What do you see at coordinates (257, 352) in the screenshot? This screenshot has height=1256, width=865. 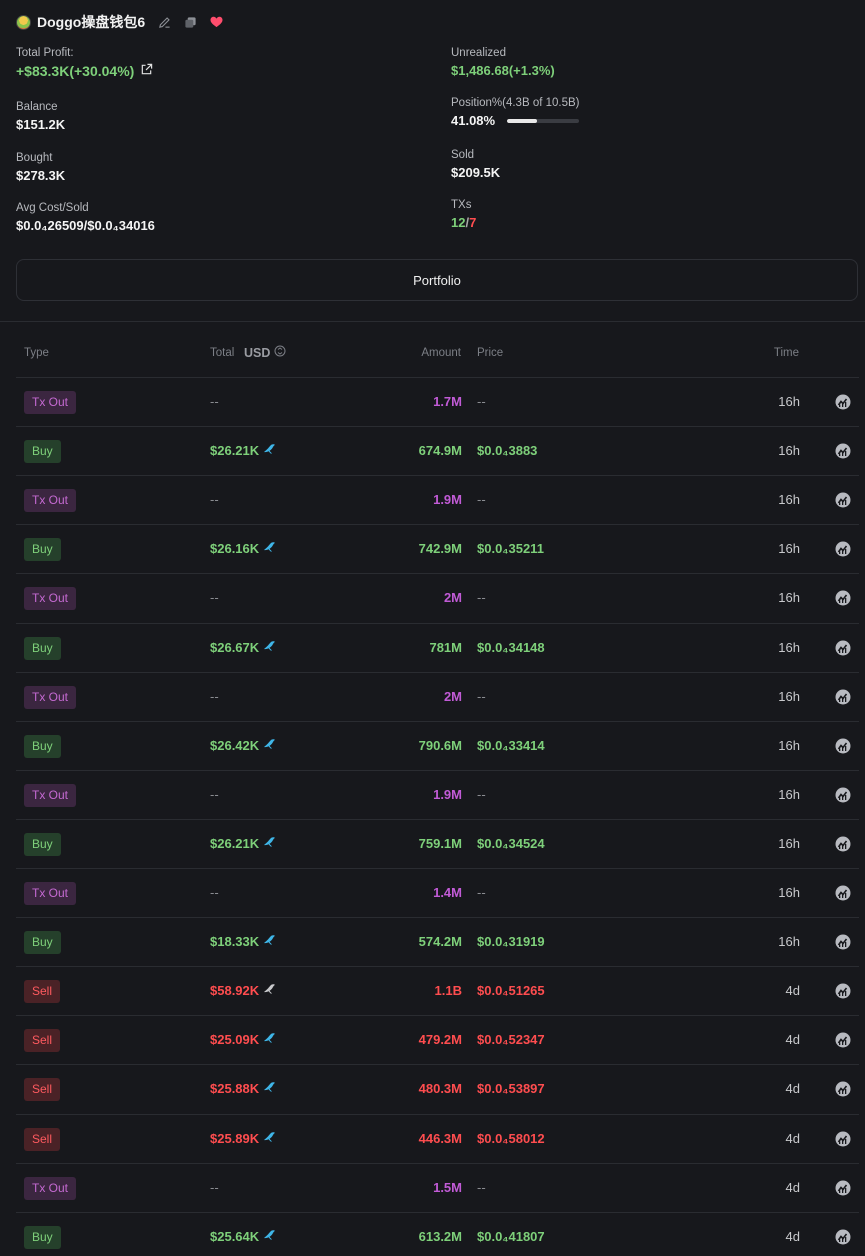 I see `usd-toggle-label: USD` at bounding box center [257, 352].